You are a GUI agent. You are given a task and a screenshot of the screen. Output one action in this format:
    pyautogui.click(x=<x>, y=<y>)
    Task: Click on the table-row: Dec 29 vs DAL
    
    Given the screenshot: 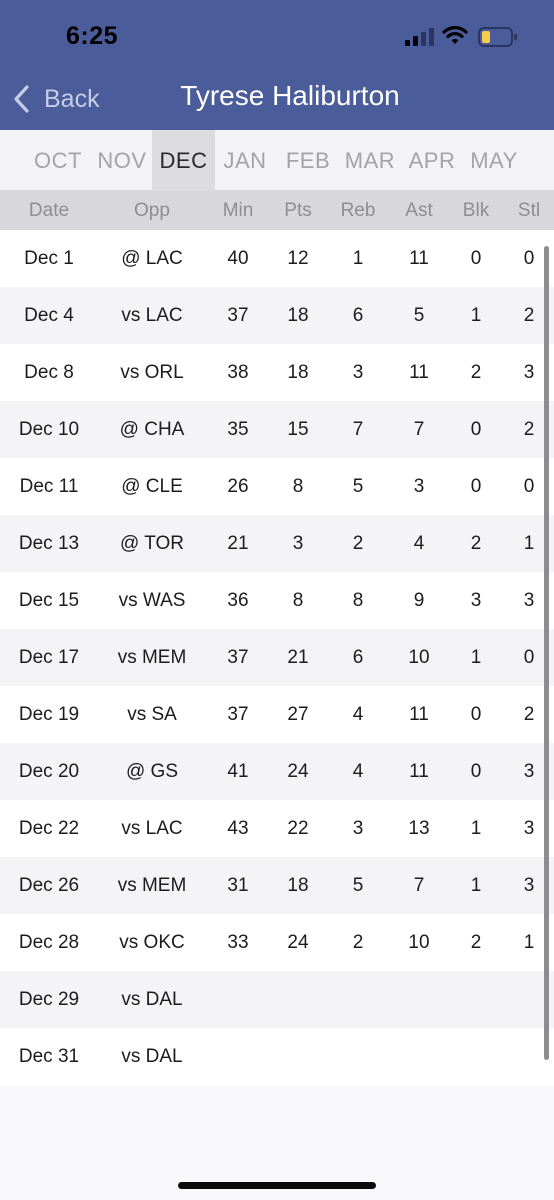 What is the action you would take?
    pyautogui.click(x=277, y=999)
    